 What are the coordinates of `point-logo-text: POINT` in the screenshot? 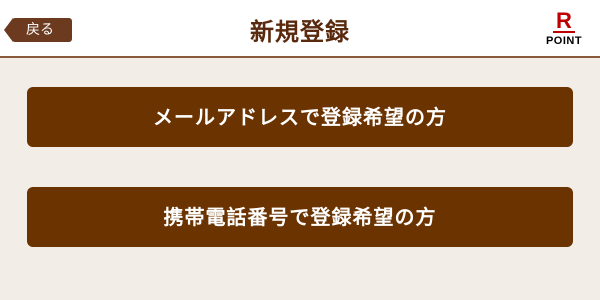 It's located at (564, 41).